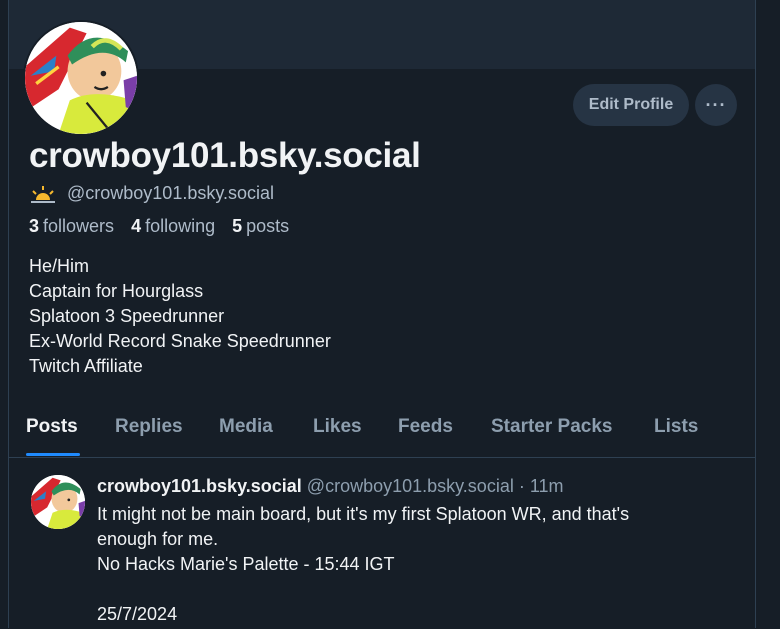 The height and width of the screenshot is (629, 780). I want to click on followers-link: 3 followers, so click(71, 226).